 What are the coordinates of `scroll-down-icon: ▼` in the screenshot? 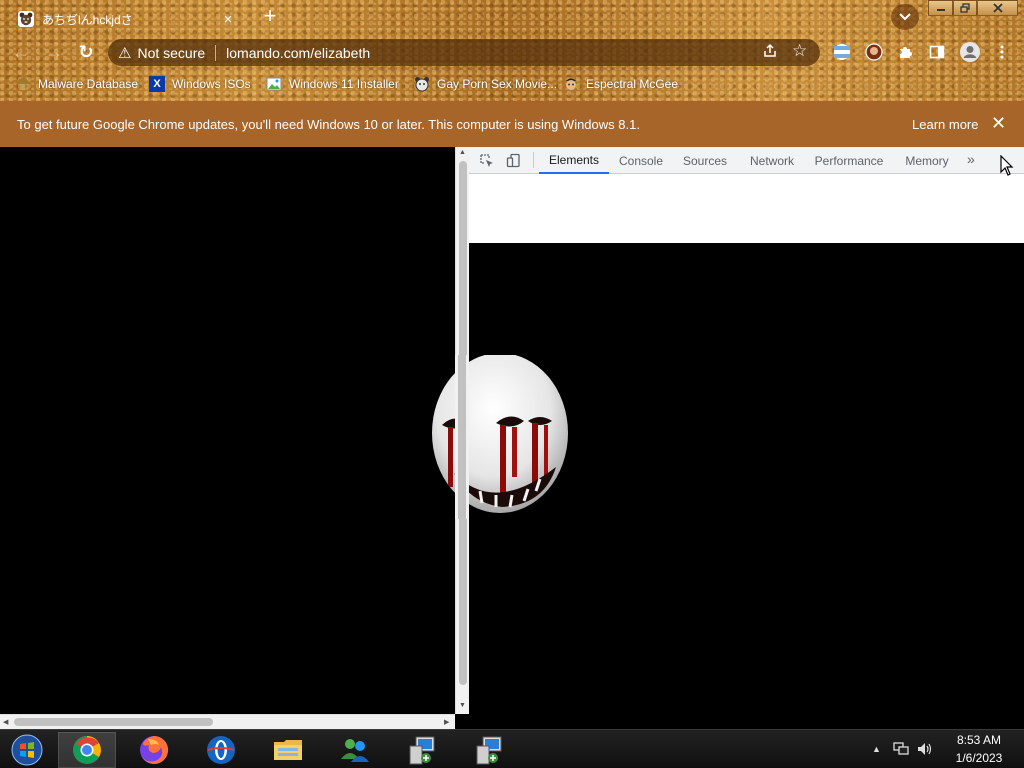 It's located at (462, 705).